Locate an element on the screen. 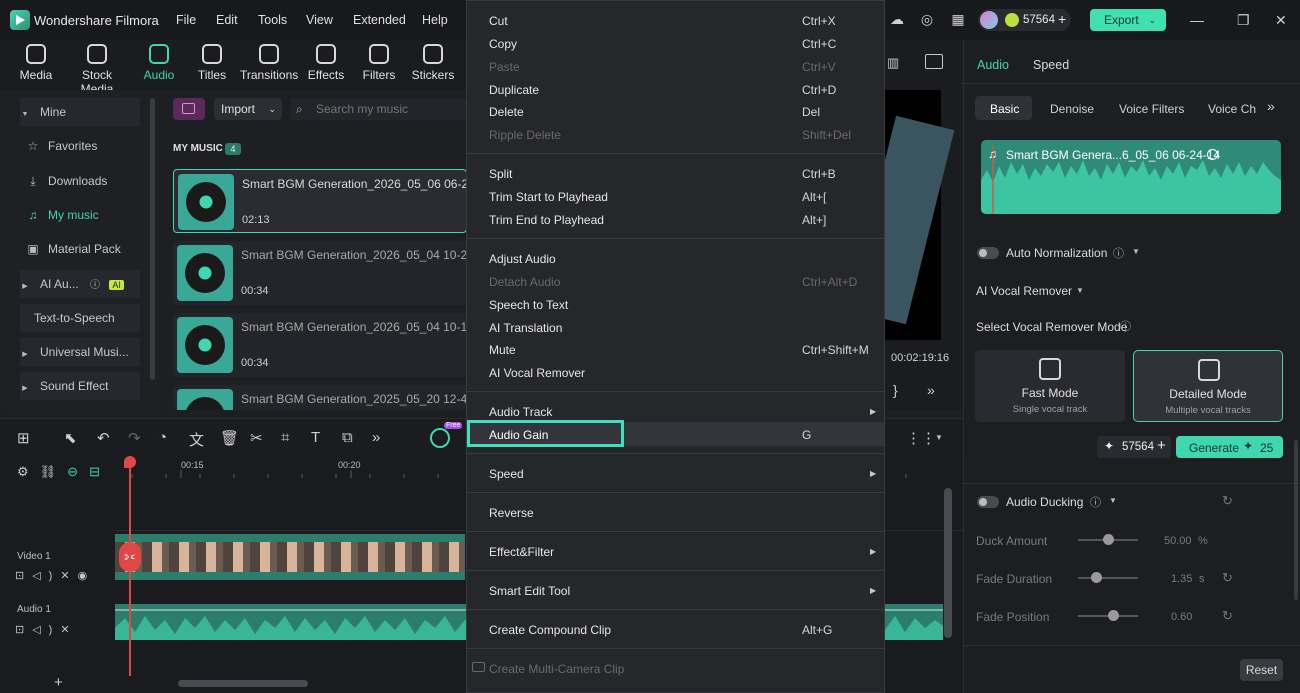  scissors-icon: ✂ is located at coordinates (256, 438).